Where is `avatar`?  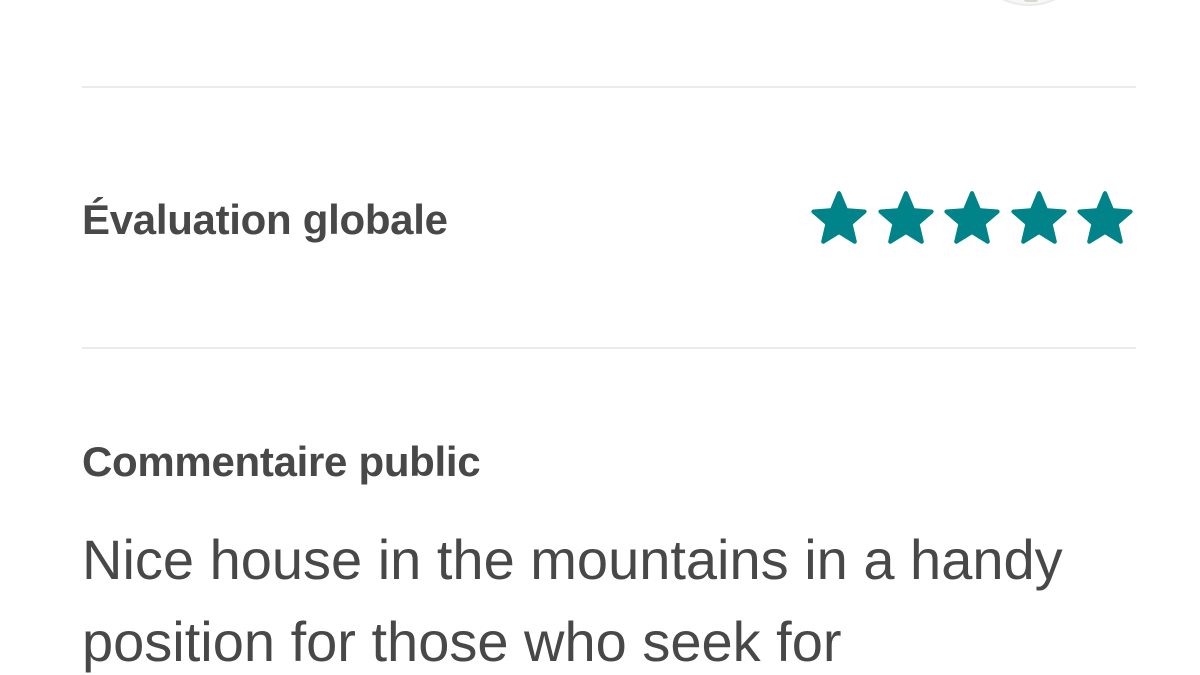 avatar is located at coordinates (1029, 3).